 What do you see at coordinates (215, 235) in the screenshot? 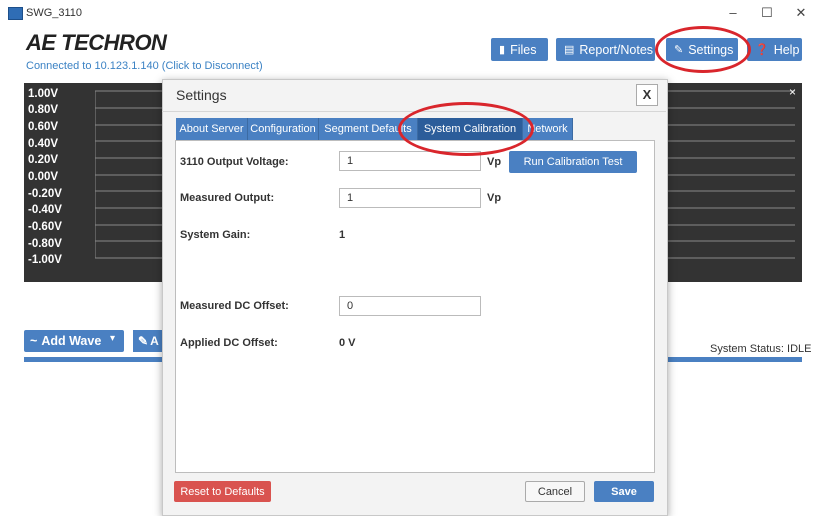
I see `system-gain-label: System Gain:` at bounding box center [215, 235].